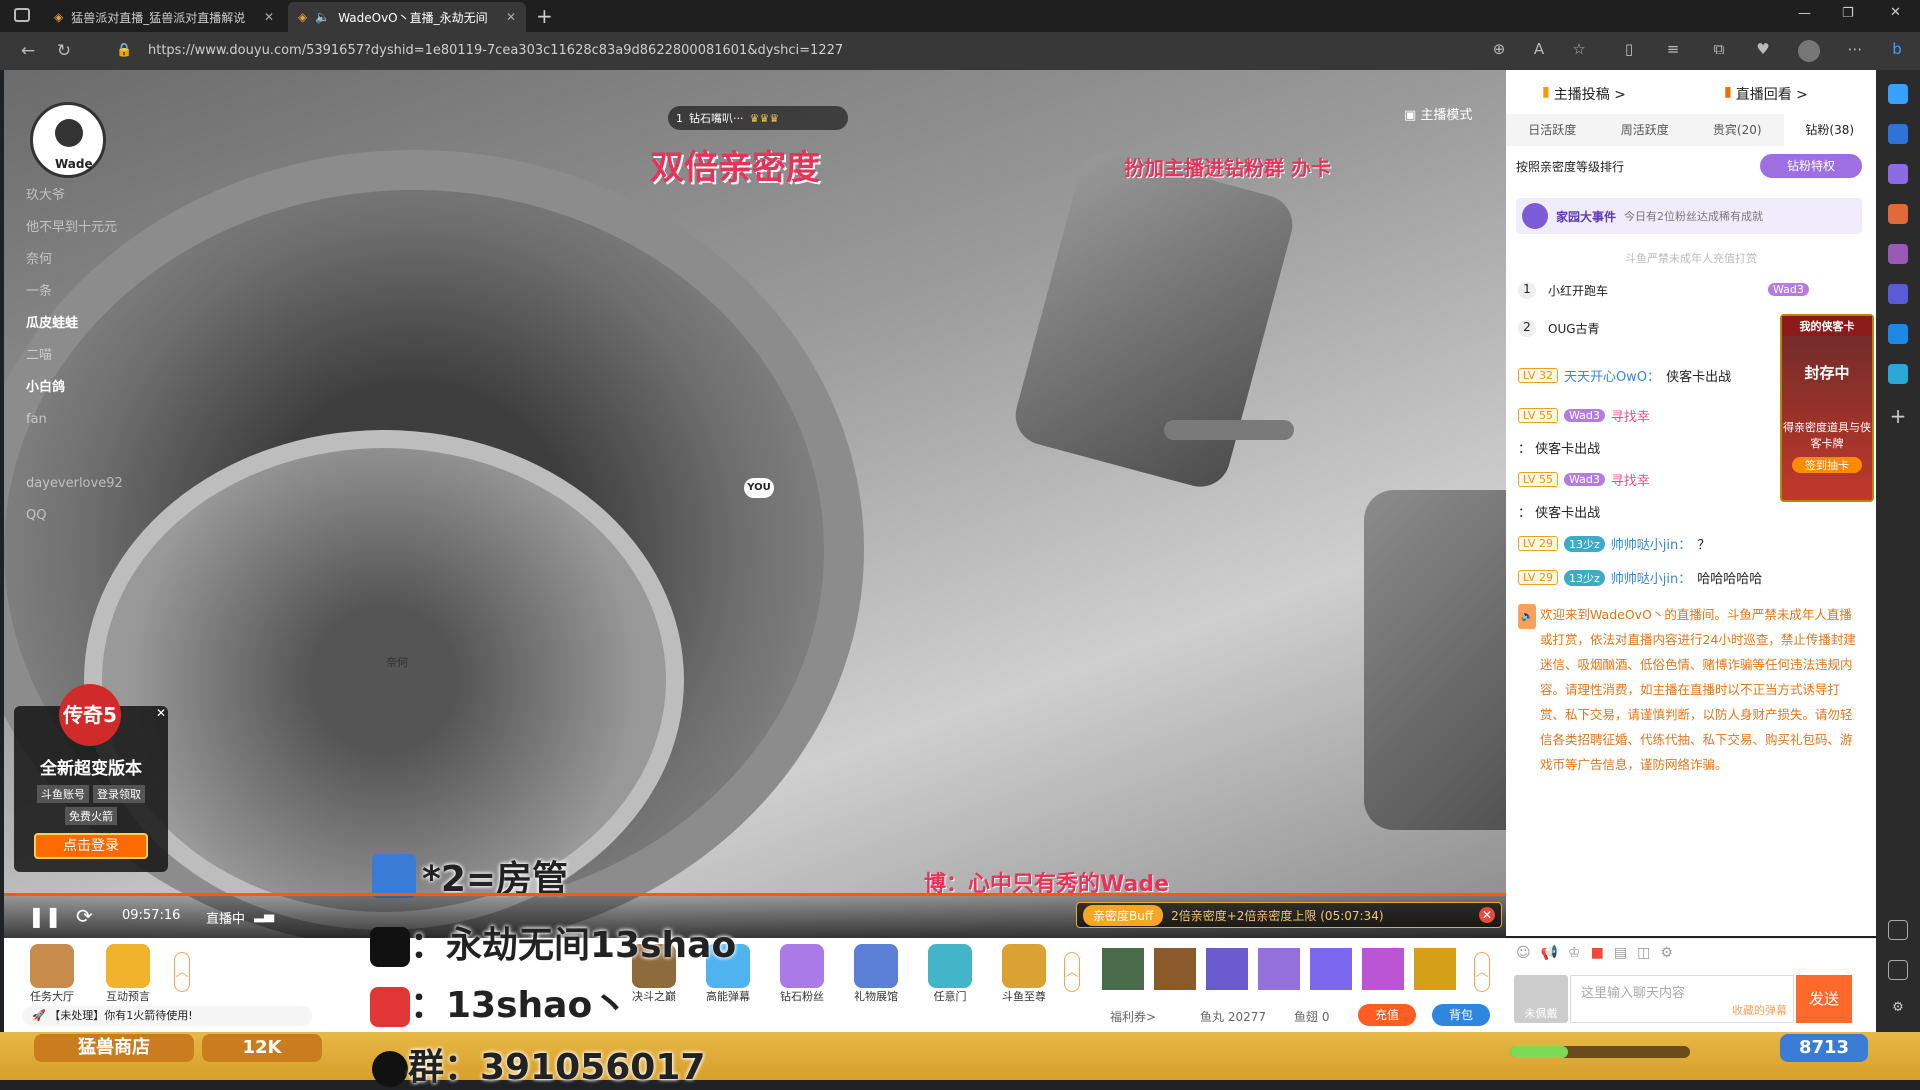 The image size is (1920, 1090). I want to click on recharge-button: 充值, so click(1387, 1015).